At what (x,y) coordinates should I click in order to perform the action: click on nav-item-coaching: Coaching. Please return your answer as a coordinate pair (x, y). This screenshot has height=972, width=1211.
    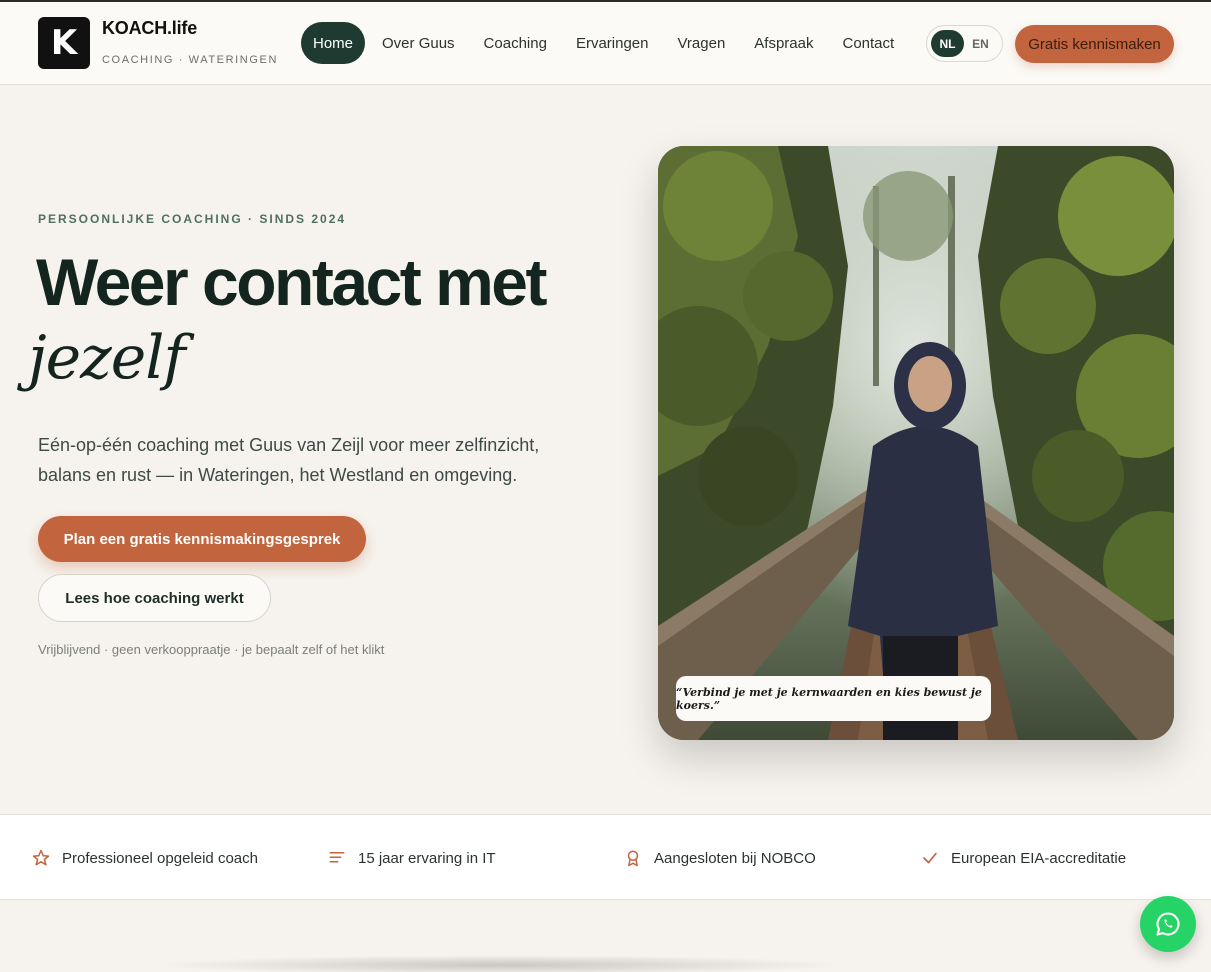
    Looking at the image, I should click on (515, 43).